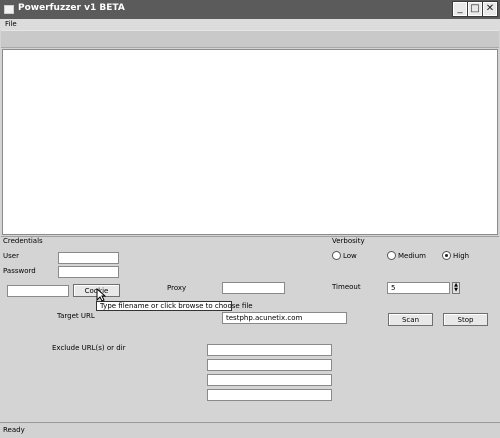  I want to click on minimize-button: _, so click(460, 9).